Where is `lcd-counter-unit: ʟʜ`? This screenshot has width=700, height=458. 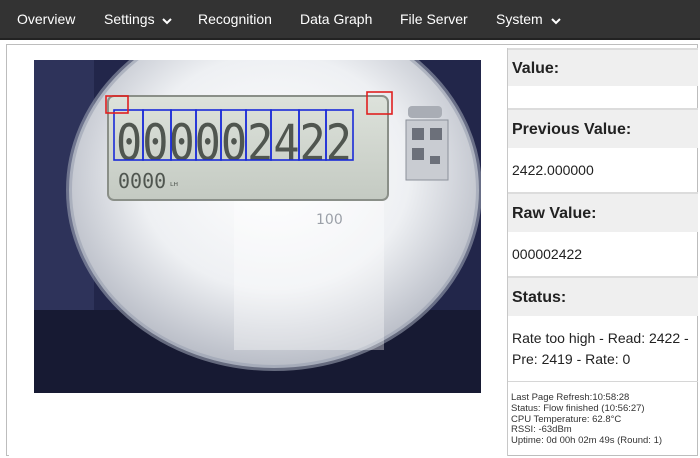 lcd-counter-unit: ʟʜ is located at coordinates (174, 184).